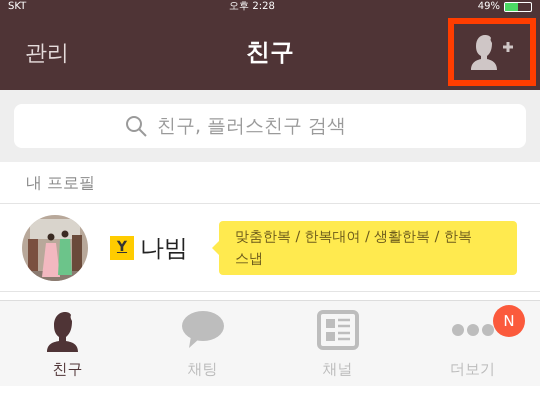 This screenshot has width=540, height=405. Describe the element at coordinates (47, 53) in the screenshot. I see `manage-button: 관리` at that location.